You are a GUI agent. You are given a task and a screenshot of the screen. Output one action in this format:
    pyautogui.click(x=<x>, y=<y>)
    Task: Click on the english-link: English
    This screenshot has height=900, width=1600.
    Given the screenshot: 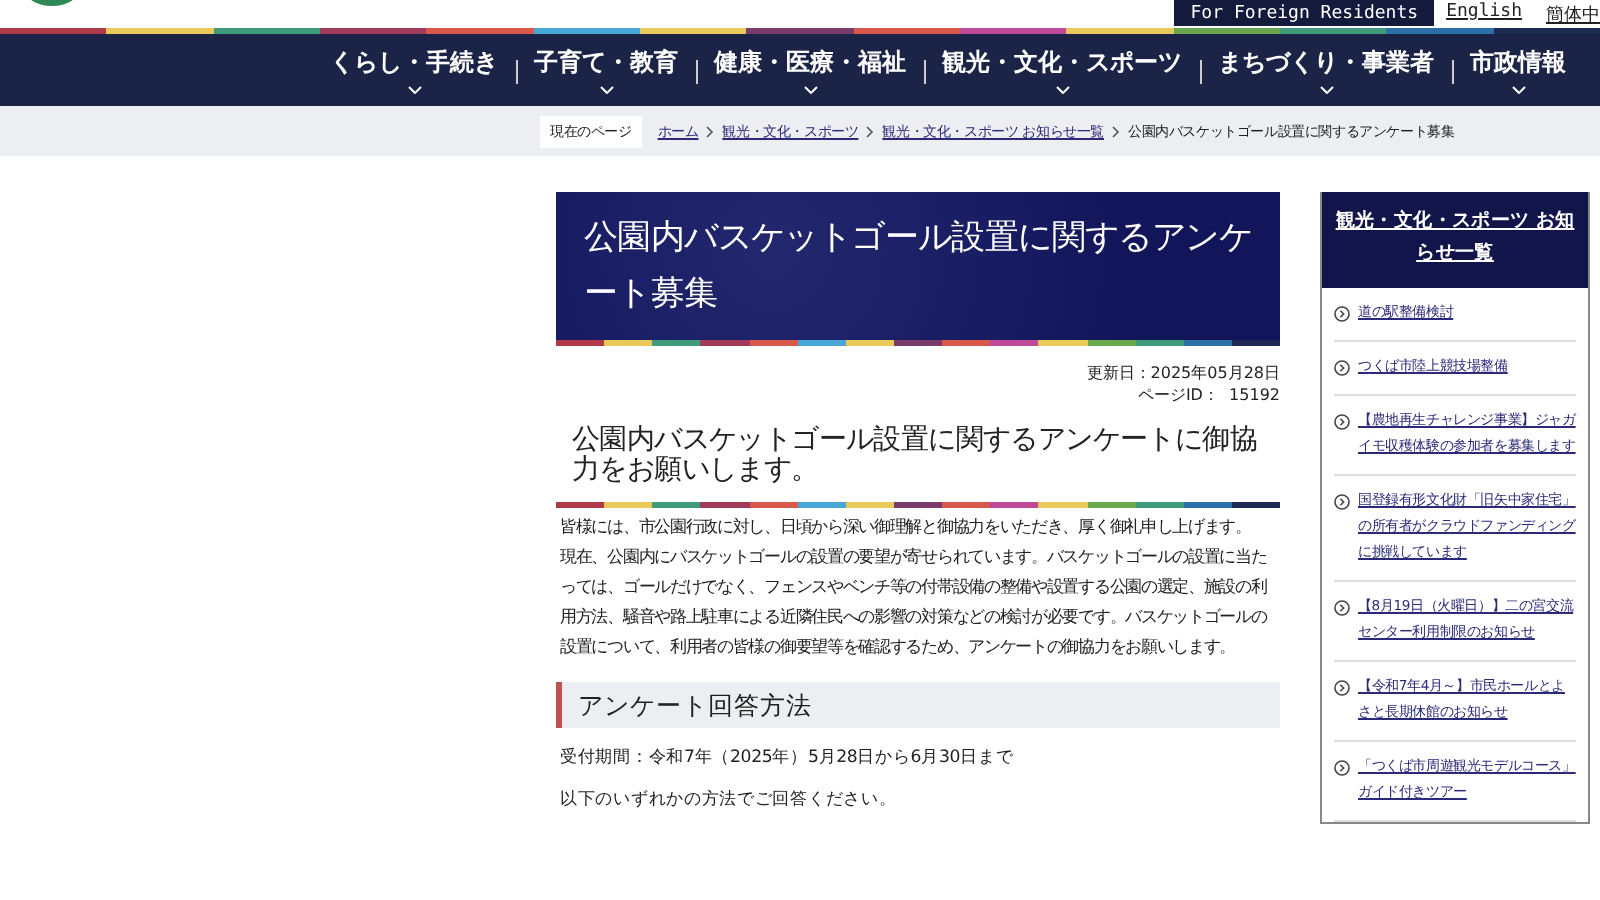 What is the action you would take?
    pyautogui.click(x=1484, y=12)
    